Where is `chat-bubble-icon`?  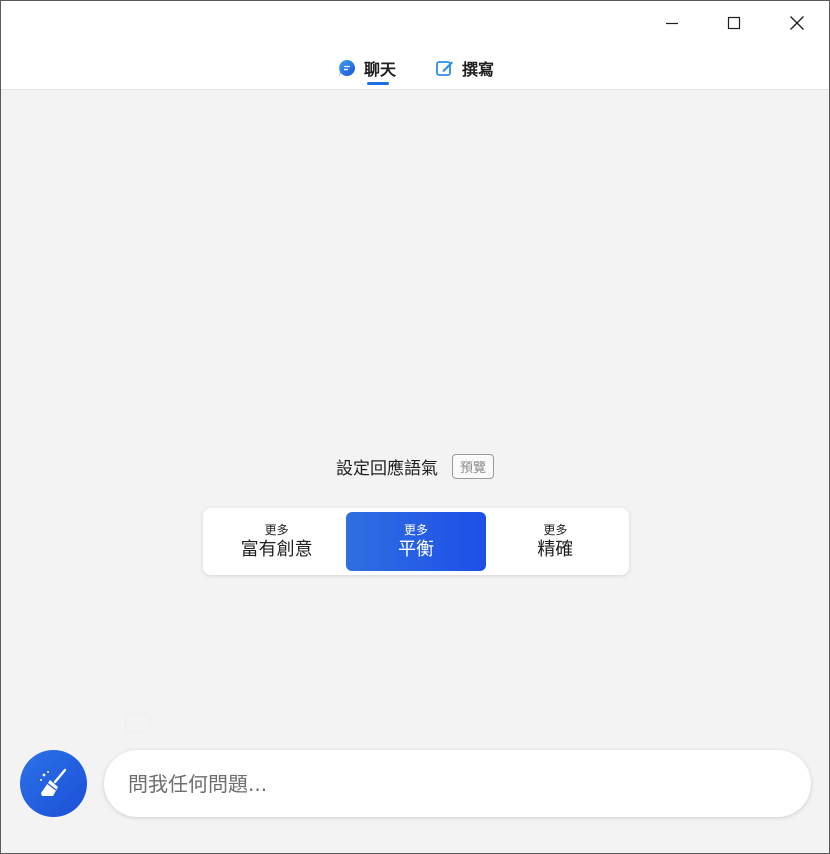 chat-bubble-icon is located at coordinates (347, 68).